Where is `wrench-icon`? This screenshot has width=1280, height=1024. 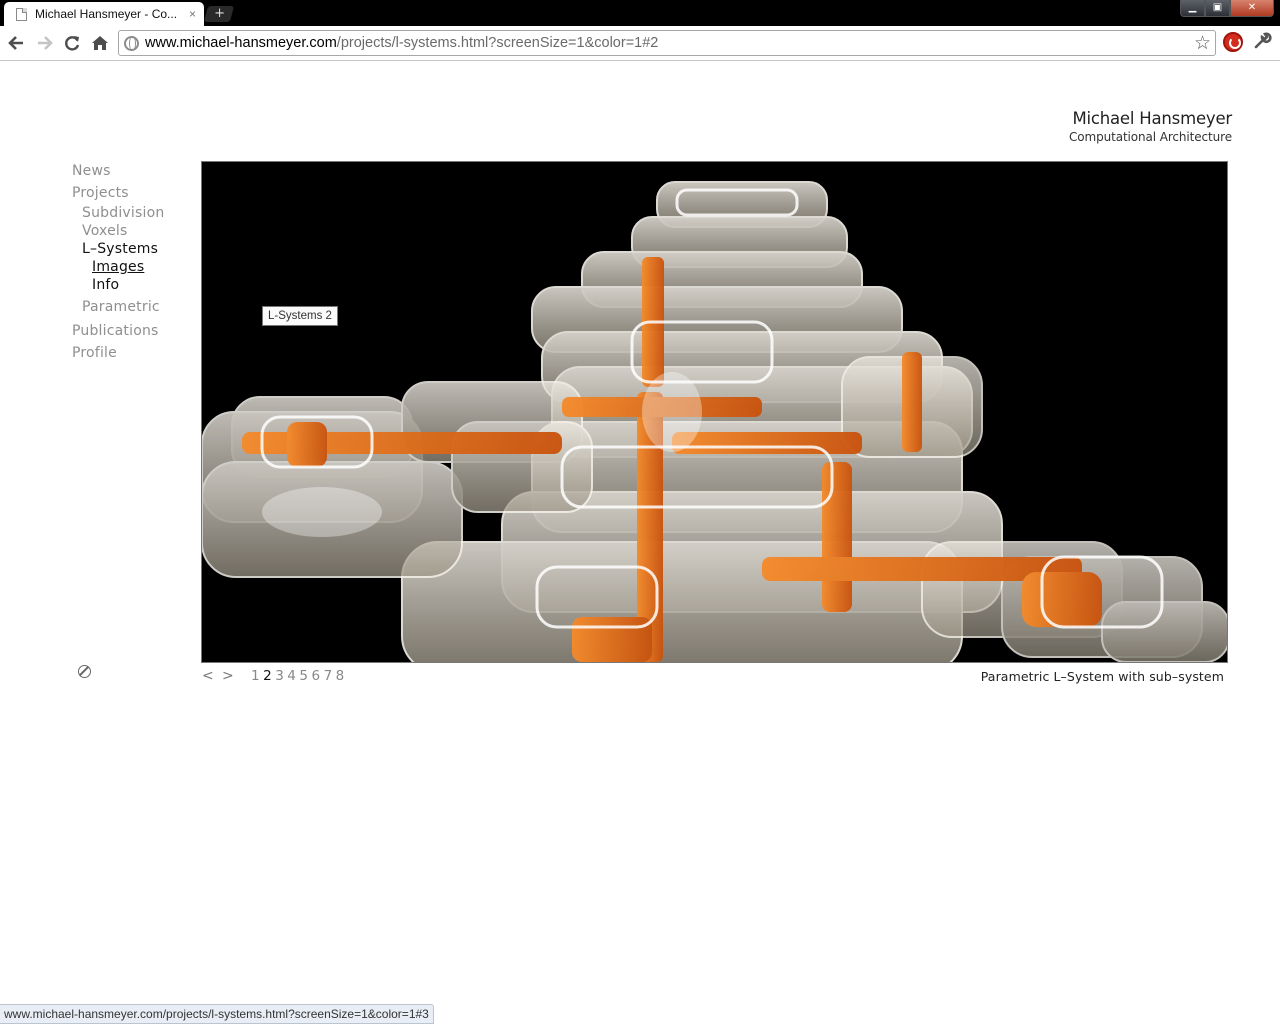
wrench-icon is located at coordinates (1263, 43).